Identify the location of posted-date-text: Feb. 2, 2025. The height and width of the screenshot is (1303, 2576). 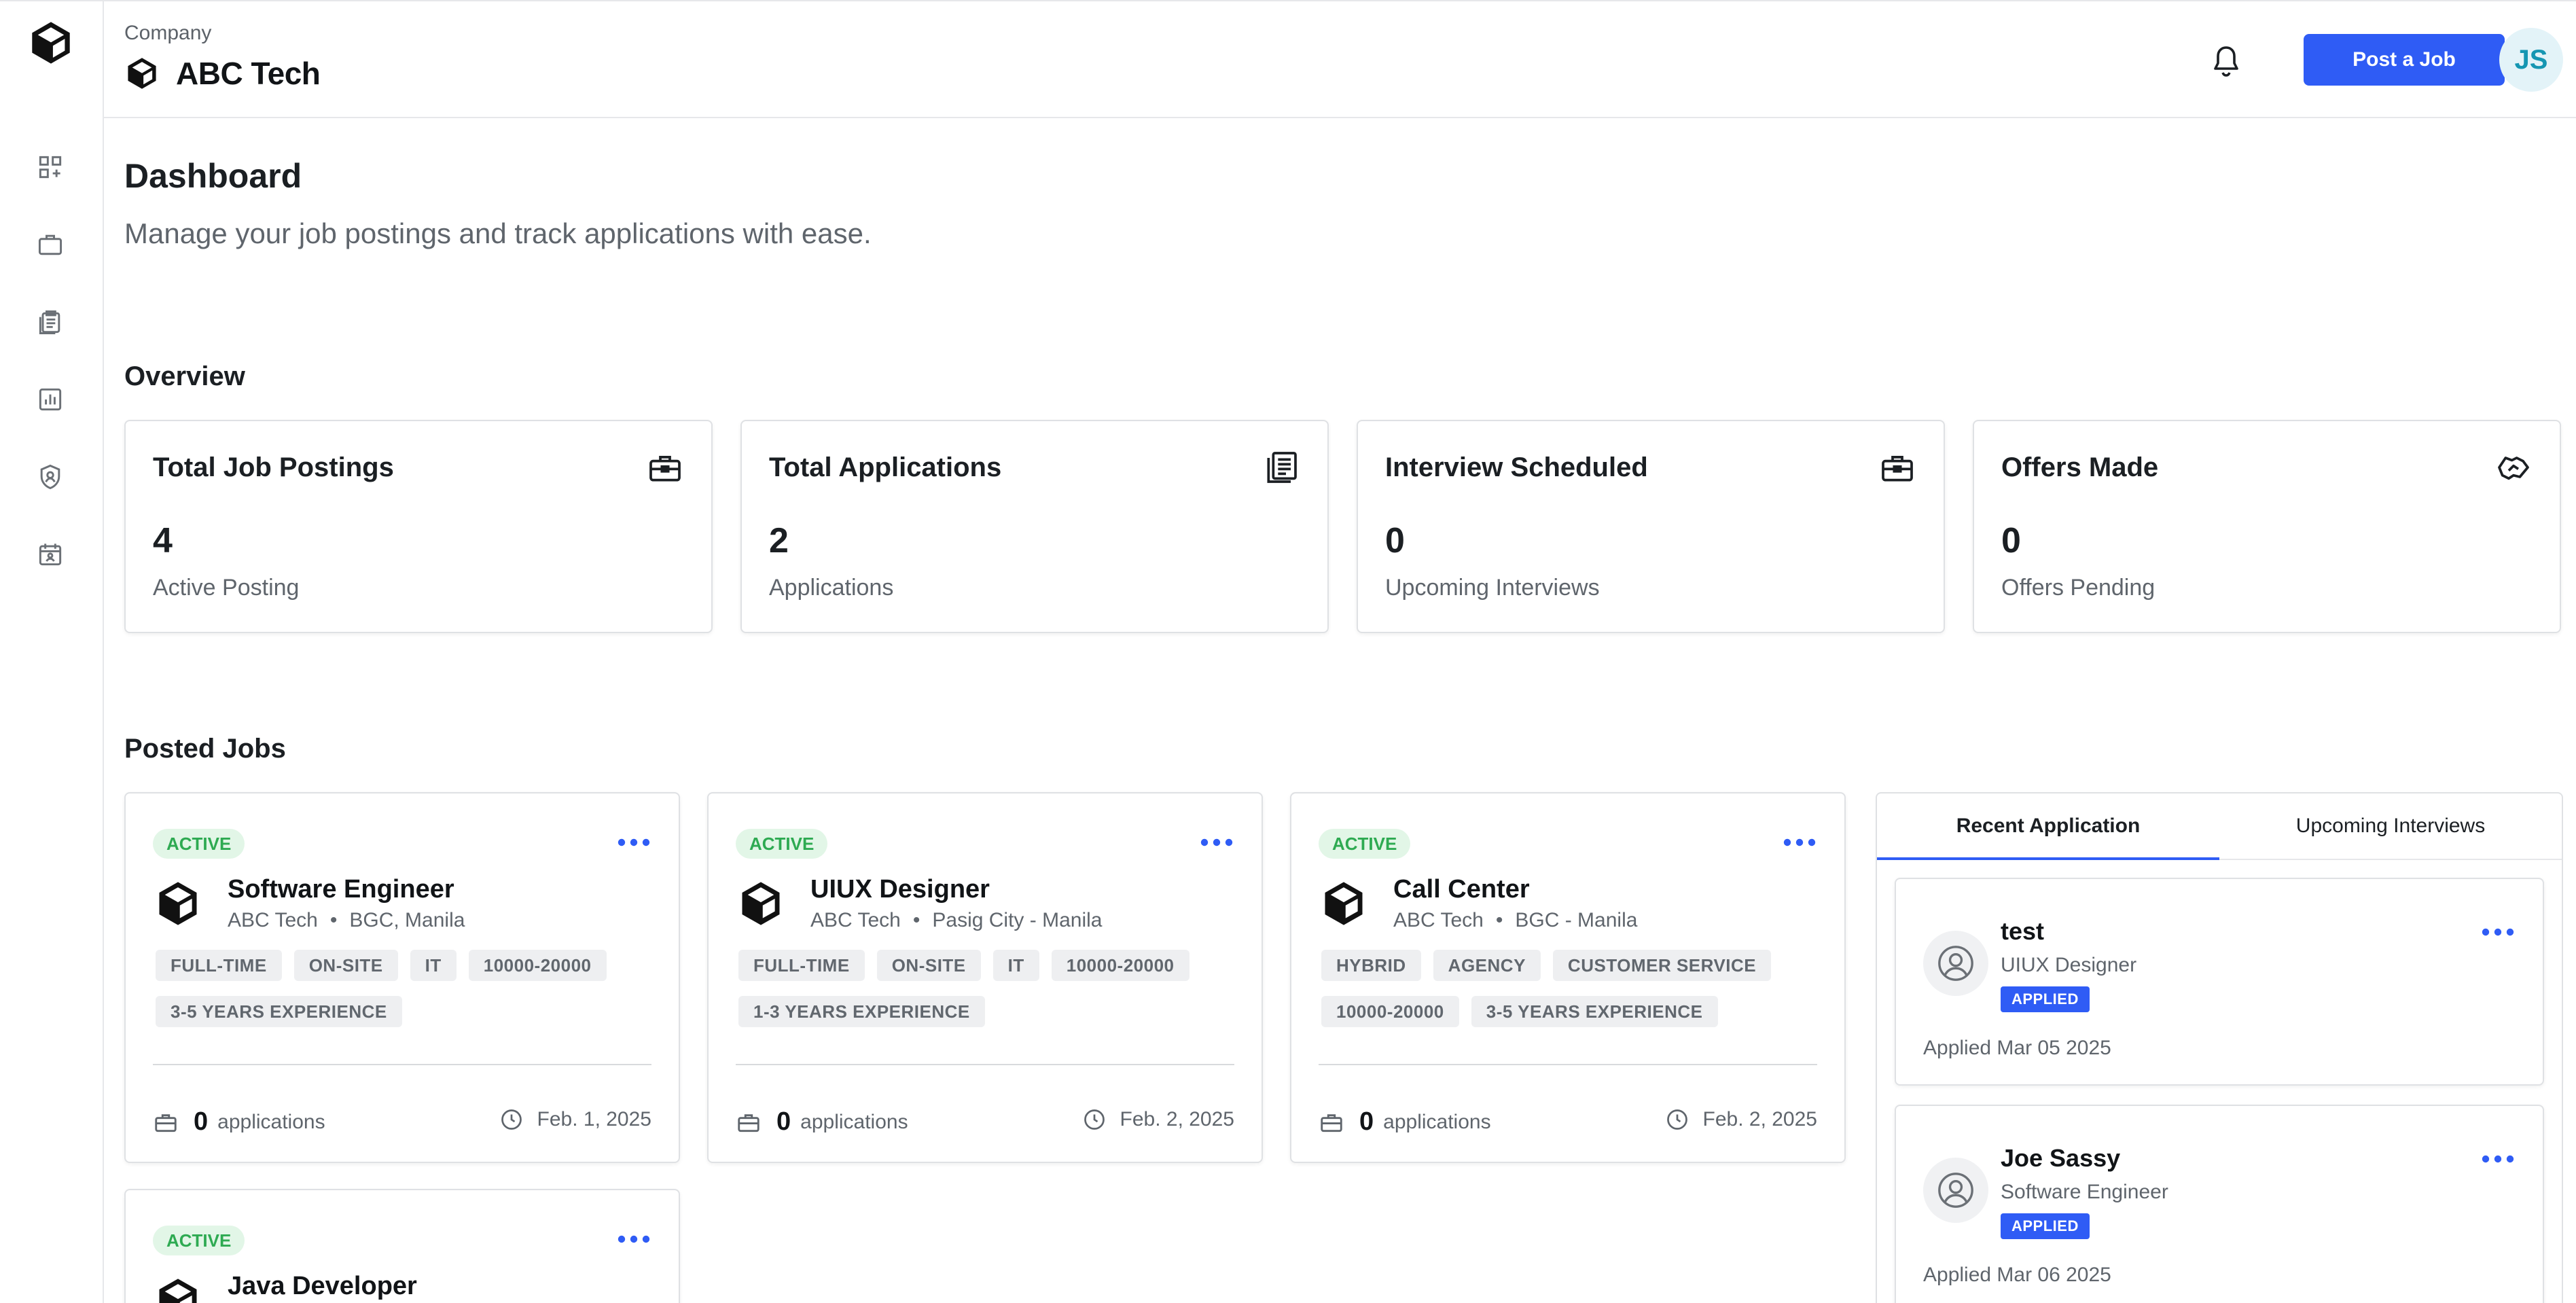
(1177, 1119).